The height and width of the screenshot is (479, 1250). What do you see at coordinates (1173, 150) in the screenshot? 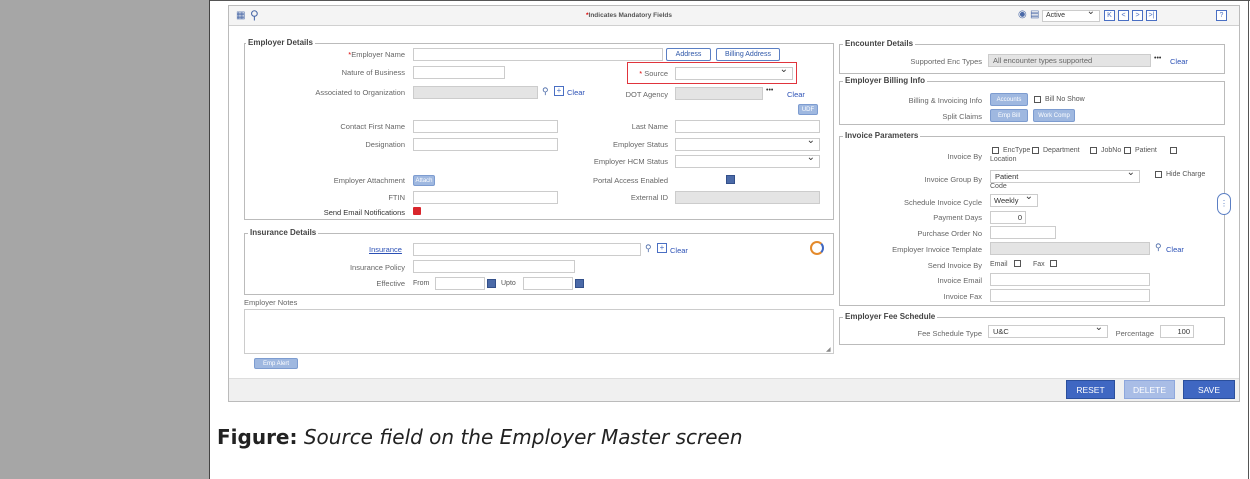
I see `location-checkbox` at bounding box center [1173, 150].